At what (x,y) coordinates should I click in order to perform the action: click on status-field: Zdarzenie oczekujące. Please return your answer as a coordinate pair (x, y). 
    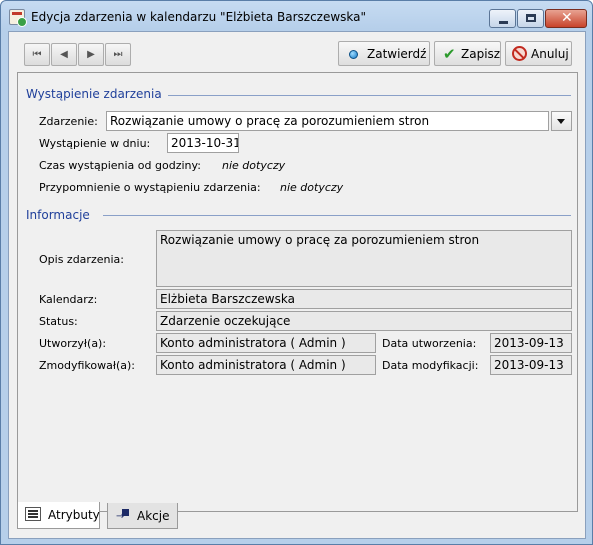
    Looking at the image, I should click on (364, 321).